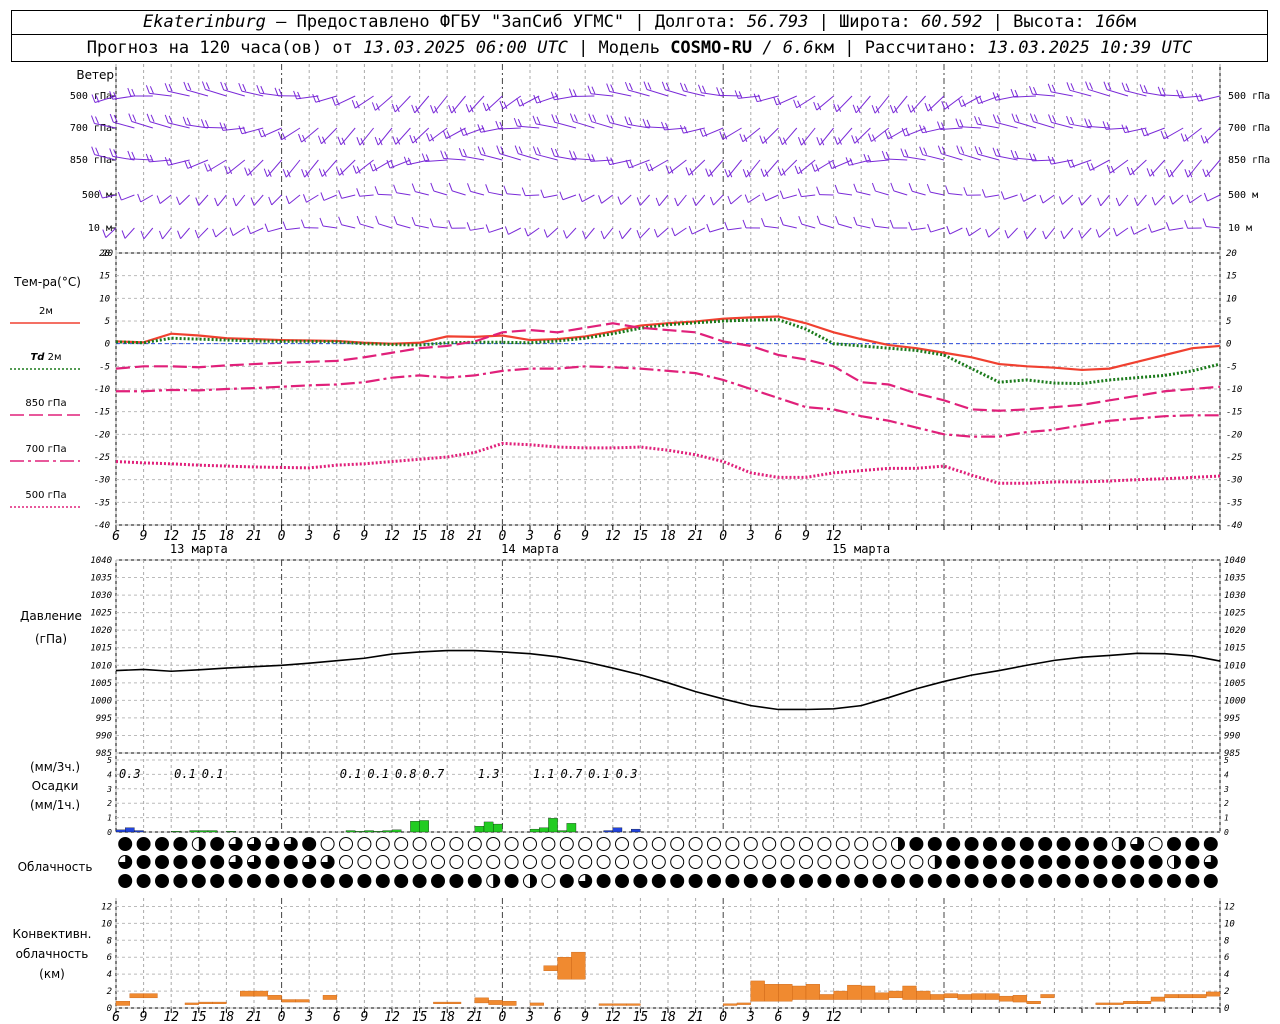 This screenshot has height=1024, width=1280. Describe the element at coordinates (1235, 631) in the screenshot. I see `pres-ytick-right: 1020` at that location.